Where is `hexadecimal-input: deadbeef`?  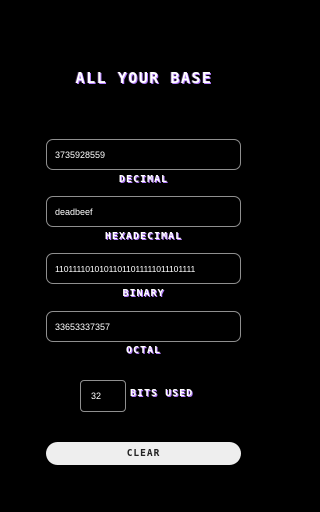 hexadecimal-input: deadbeef is located at coordinates (143, 211).